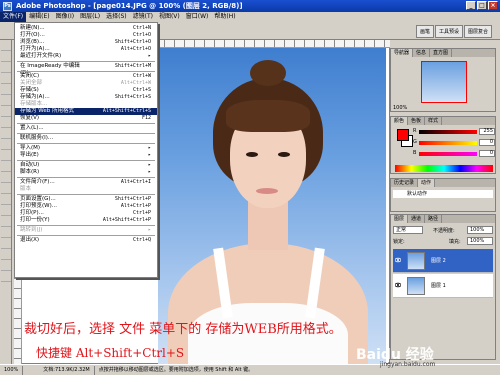 This screenshot has height=375, width=500. What do you see at coordinates (434, 121) in the screenshot?
I see `tab-styles: 样式` at bounding box center [434, 121].